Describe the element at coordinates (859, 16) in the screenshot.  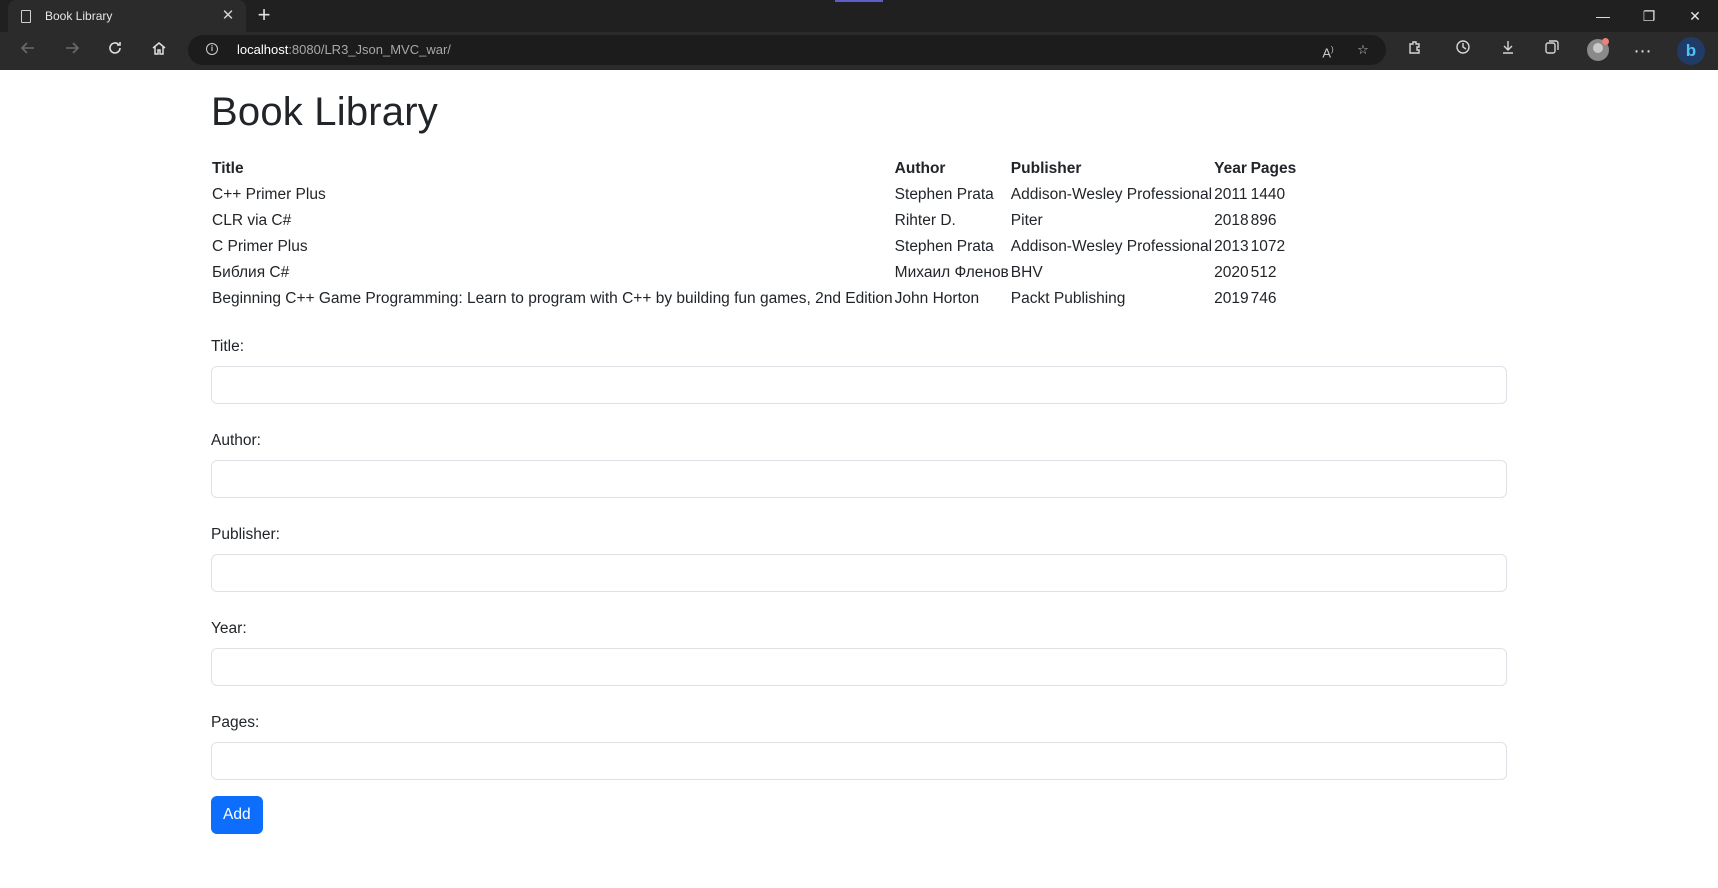
I see `browser-titlebar: Book Library ✕ + — ❐ ✕` at that location.